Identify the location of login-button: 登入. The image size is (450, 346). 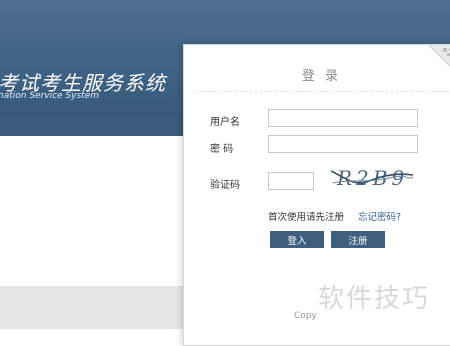
(297, 239).